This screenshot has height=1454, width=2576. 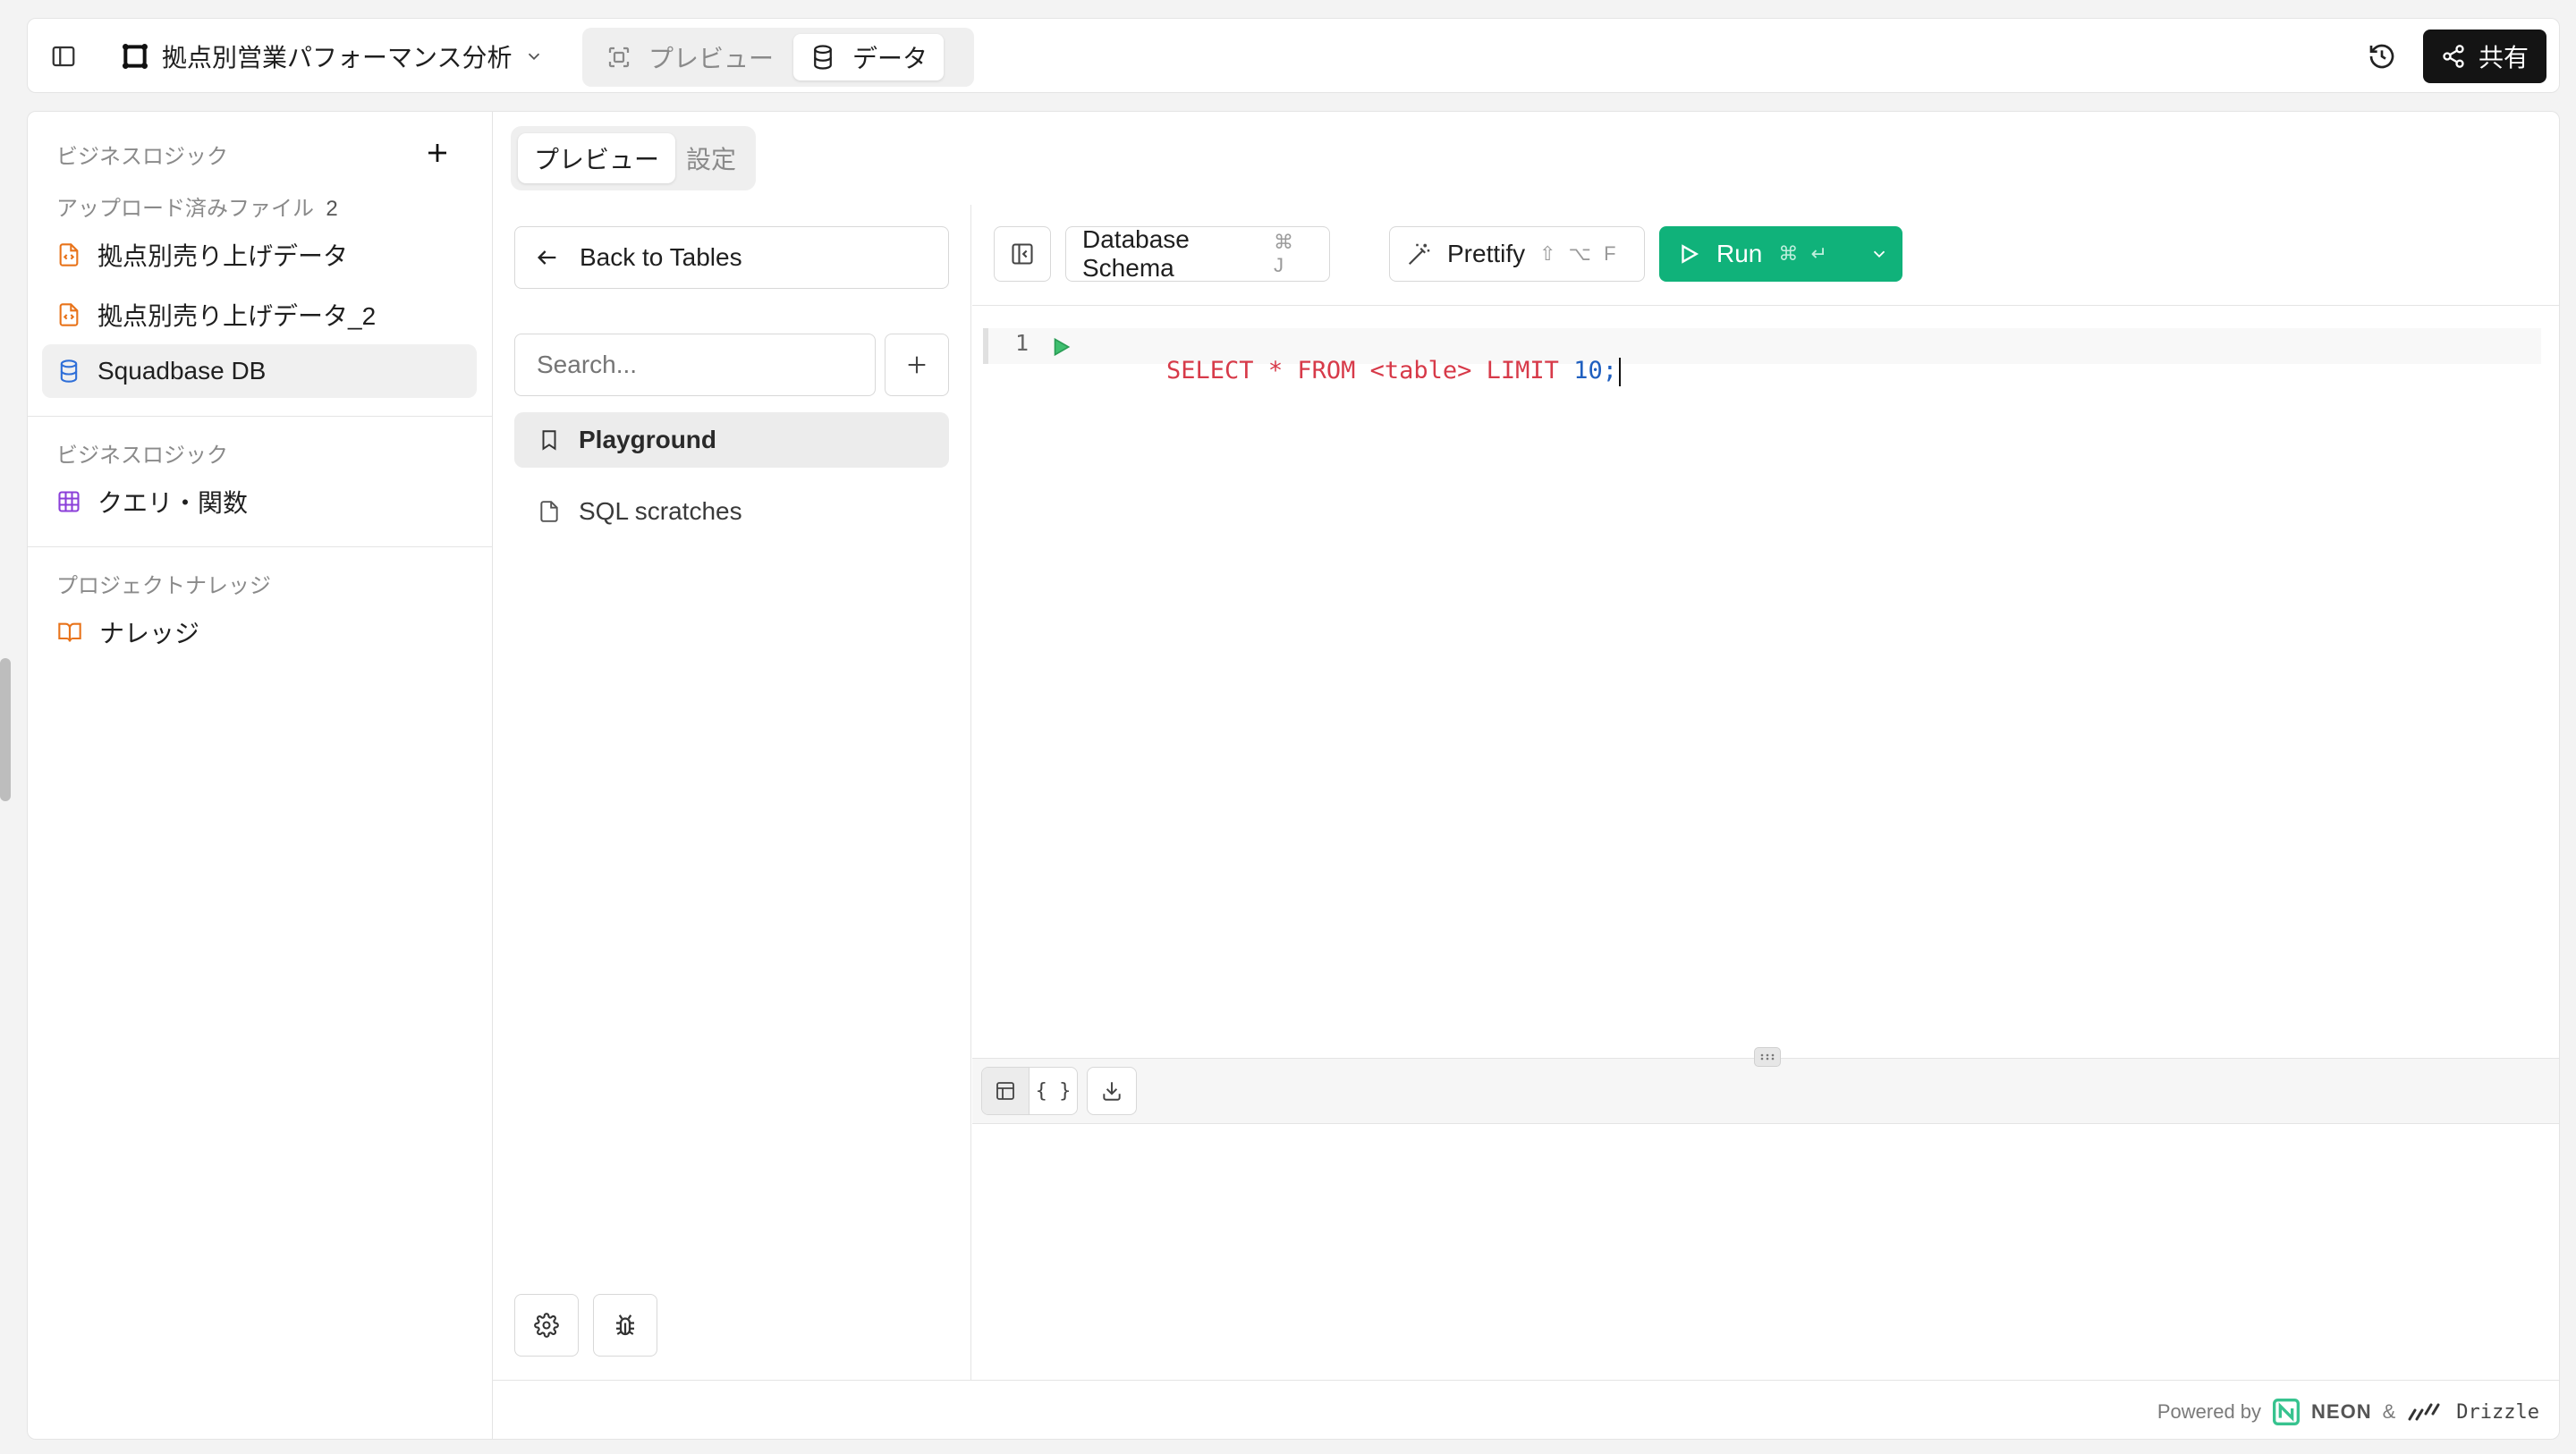 I want to click on book-open-icon, so click(x=69, y=632).